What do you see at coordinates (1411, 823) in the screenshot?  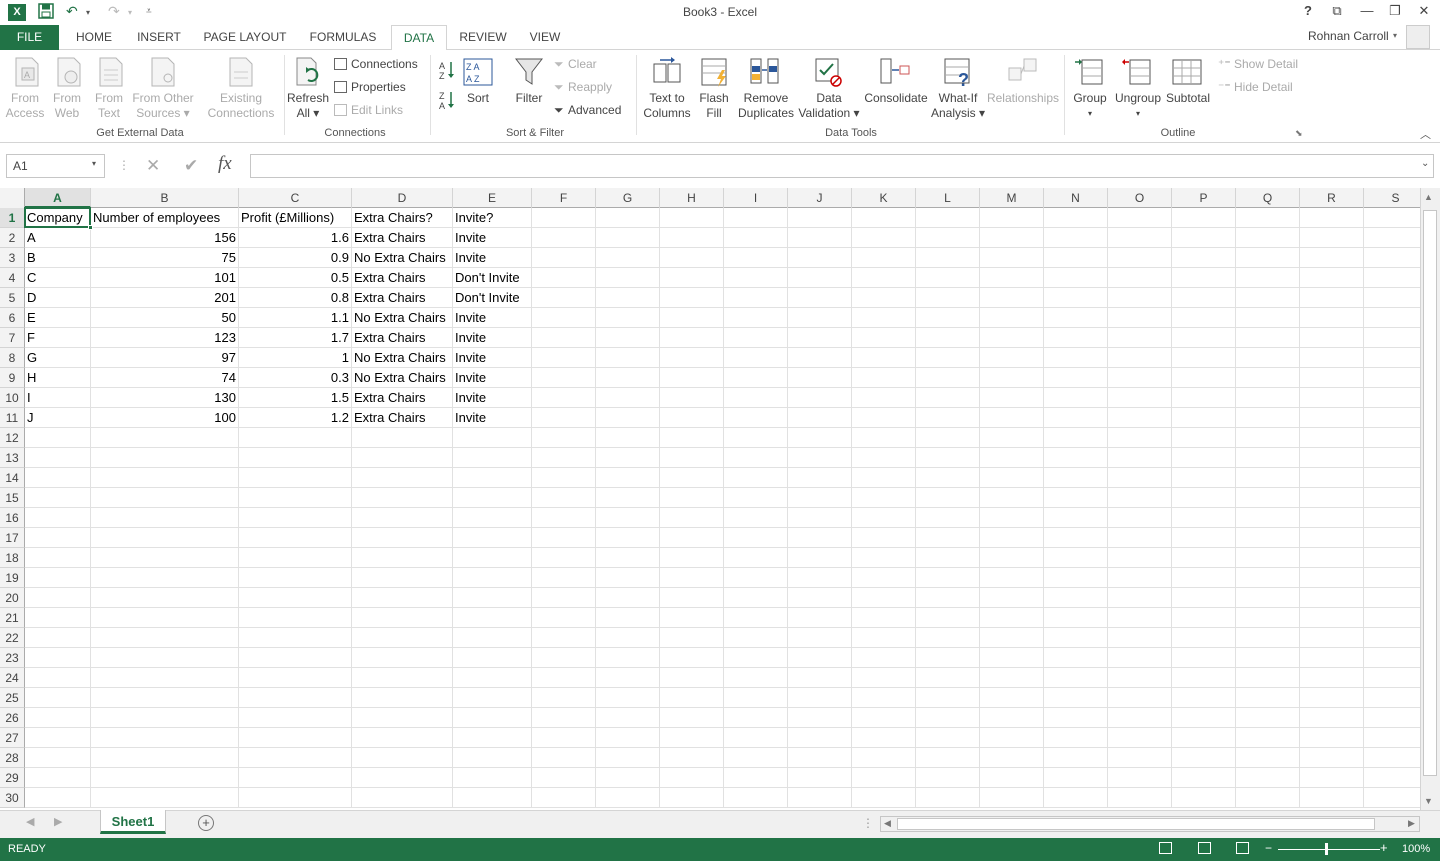 I see `scroll-right-icon: ▶` at bounding box center [1411, 823].